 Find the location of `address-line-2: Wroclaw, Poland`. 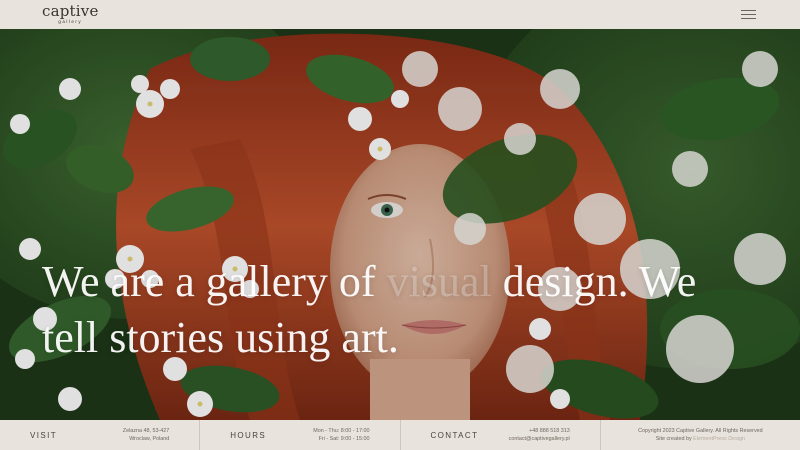

address-line-2: Wroclaw, Poland is located at coordinates (149, 439).